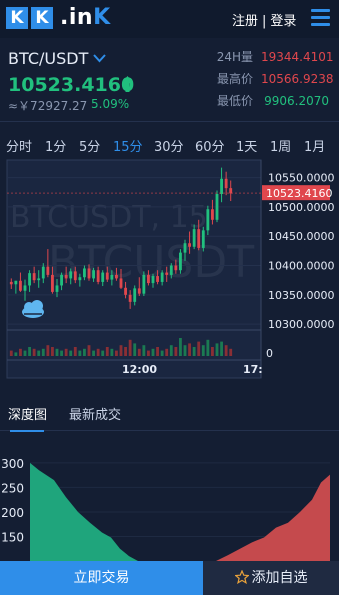 The height and width of the screenshot is (595, 339). I want to click on add-favorite-button: 添加自选, so click(271, 578).